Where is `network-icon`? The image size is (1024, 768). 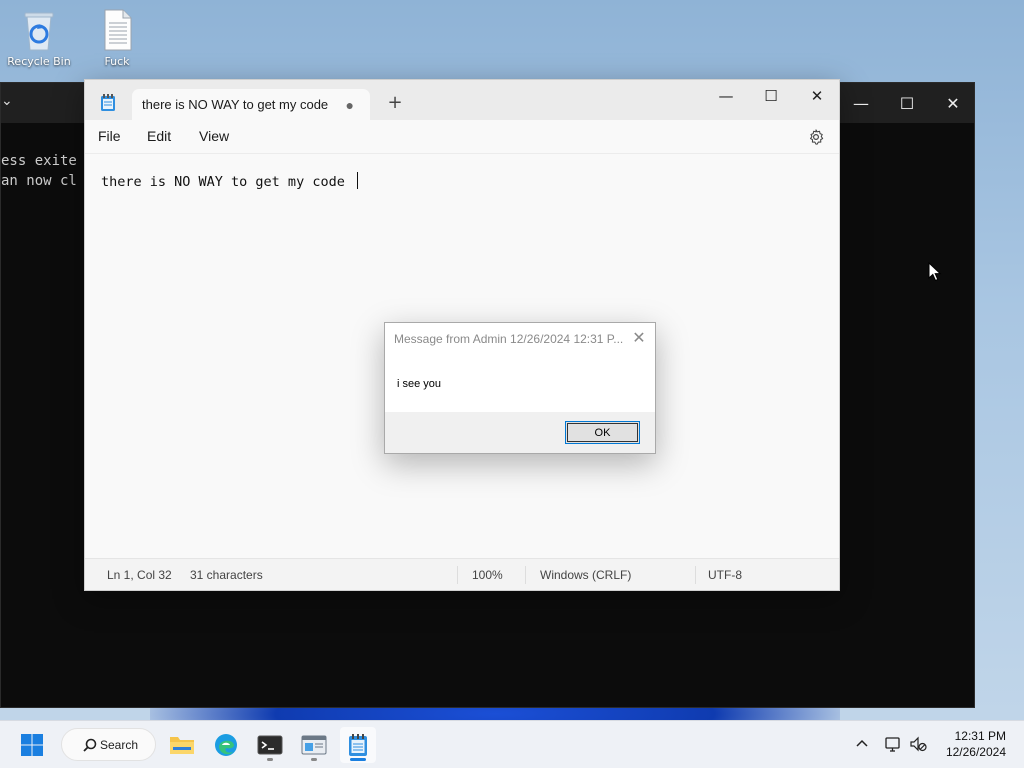
network-icon is located at coordinates (893, 744).